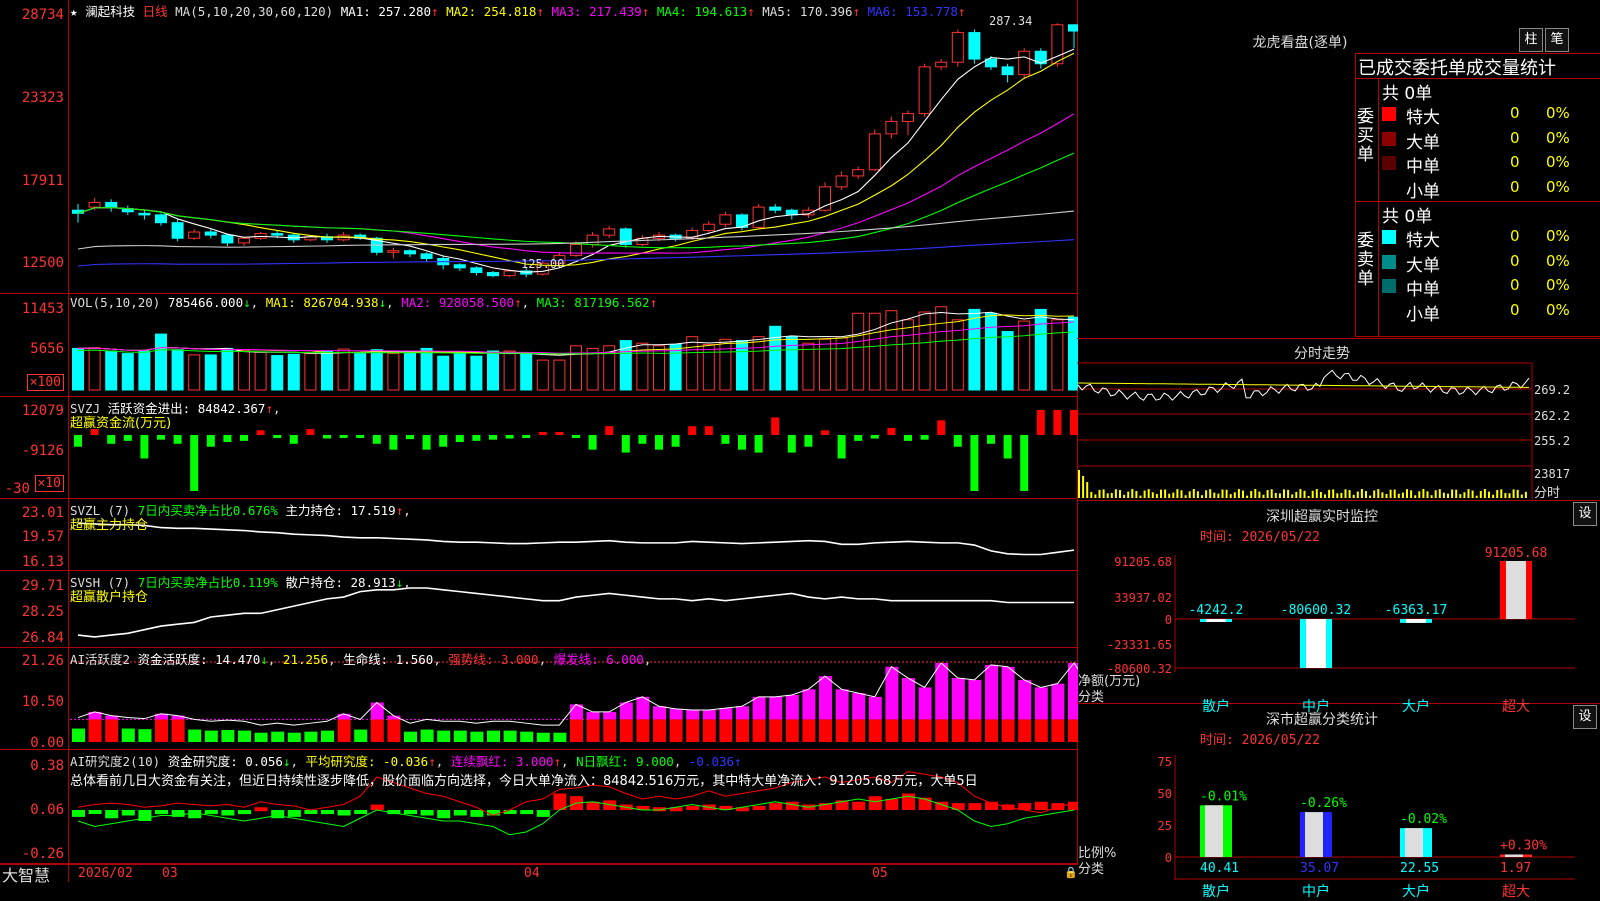 This screenshot has width=1600, height=901. What do you see at coordinates (1139, 645) in the screenshot?
I see `sz-monitor-y-tick: -23331.65` at bounding box center [1139, 645].